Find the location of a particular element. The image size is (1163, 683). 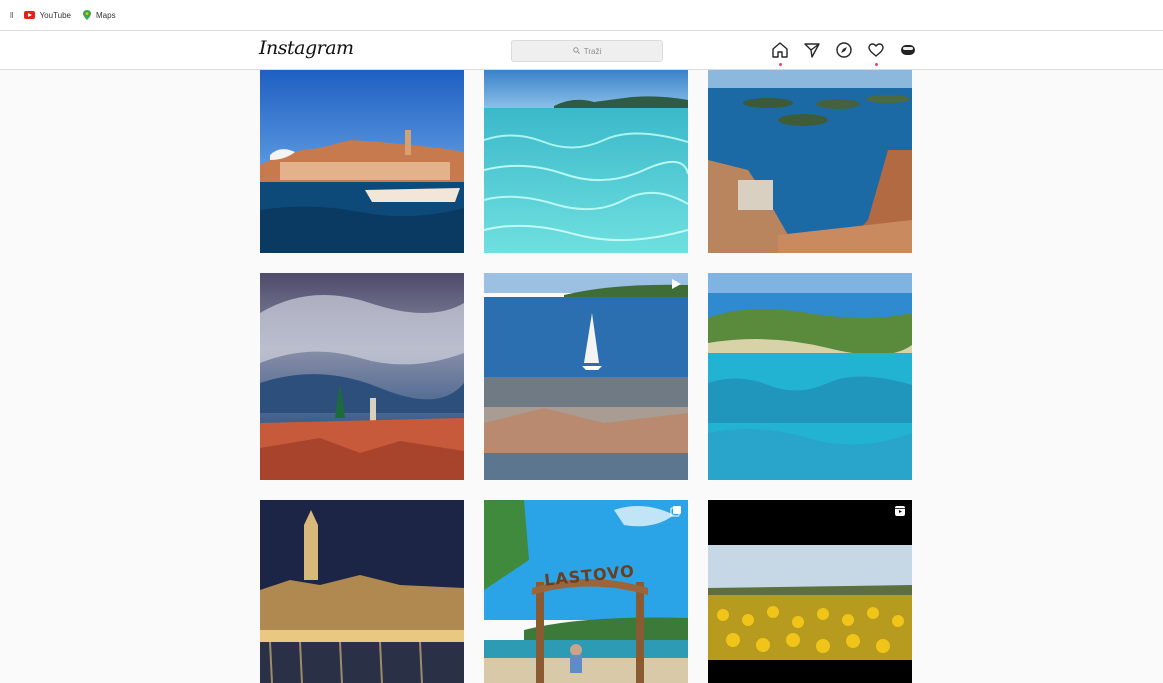

post-cathedral-clouds is located at coordinates (362, 376).